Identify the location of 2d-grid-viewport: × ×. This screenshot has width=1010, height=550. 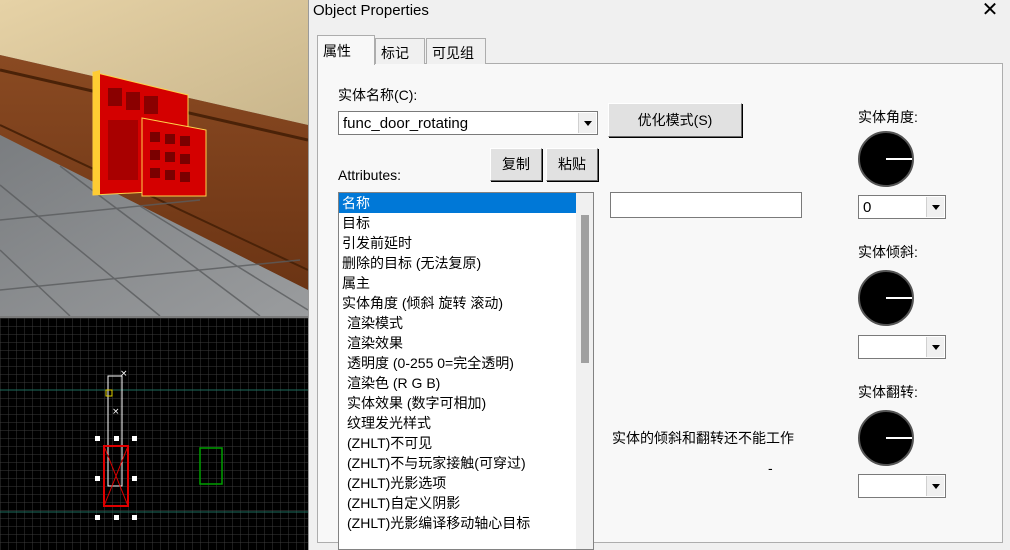
(154, 434).